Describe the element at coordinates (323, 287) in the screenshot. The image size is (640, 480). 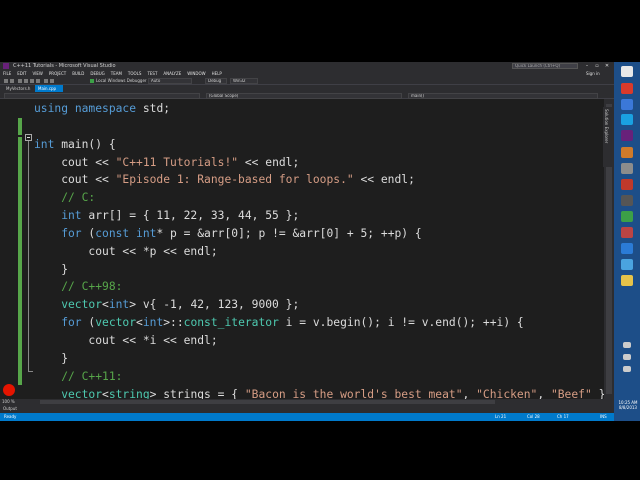
I see `code-line: // C++98:` at that location.